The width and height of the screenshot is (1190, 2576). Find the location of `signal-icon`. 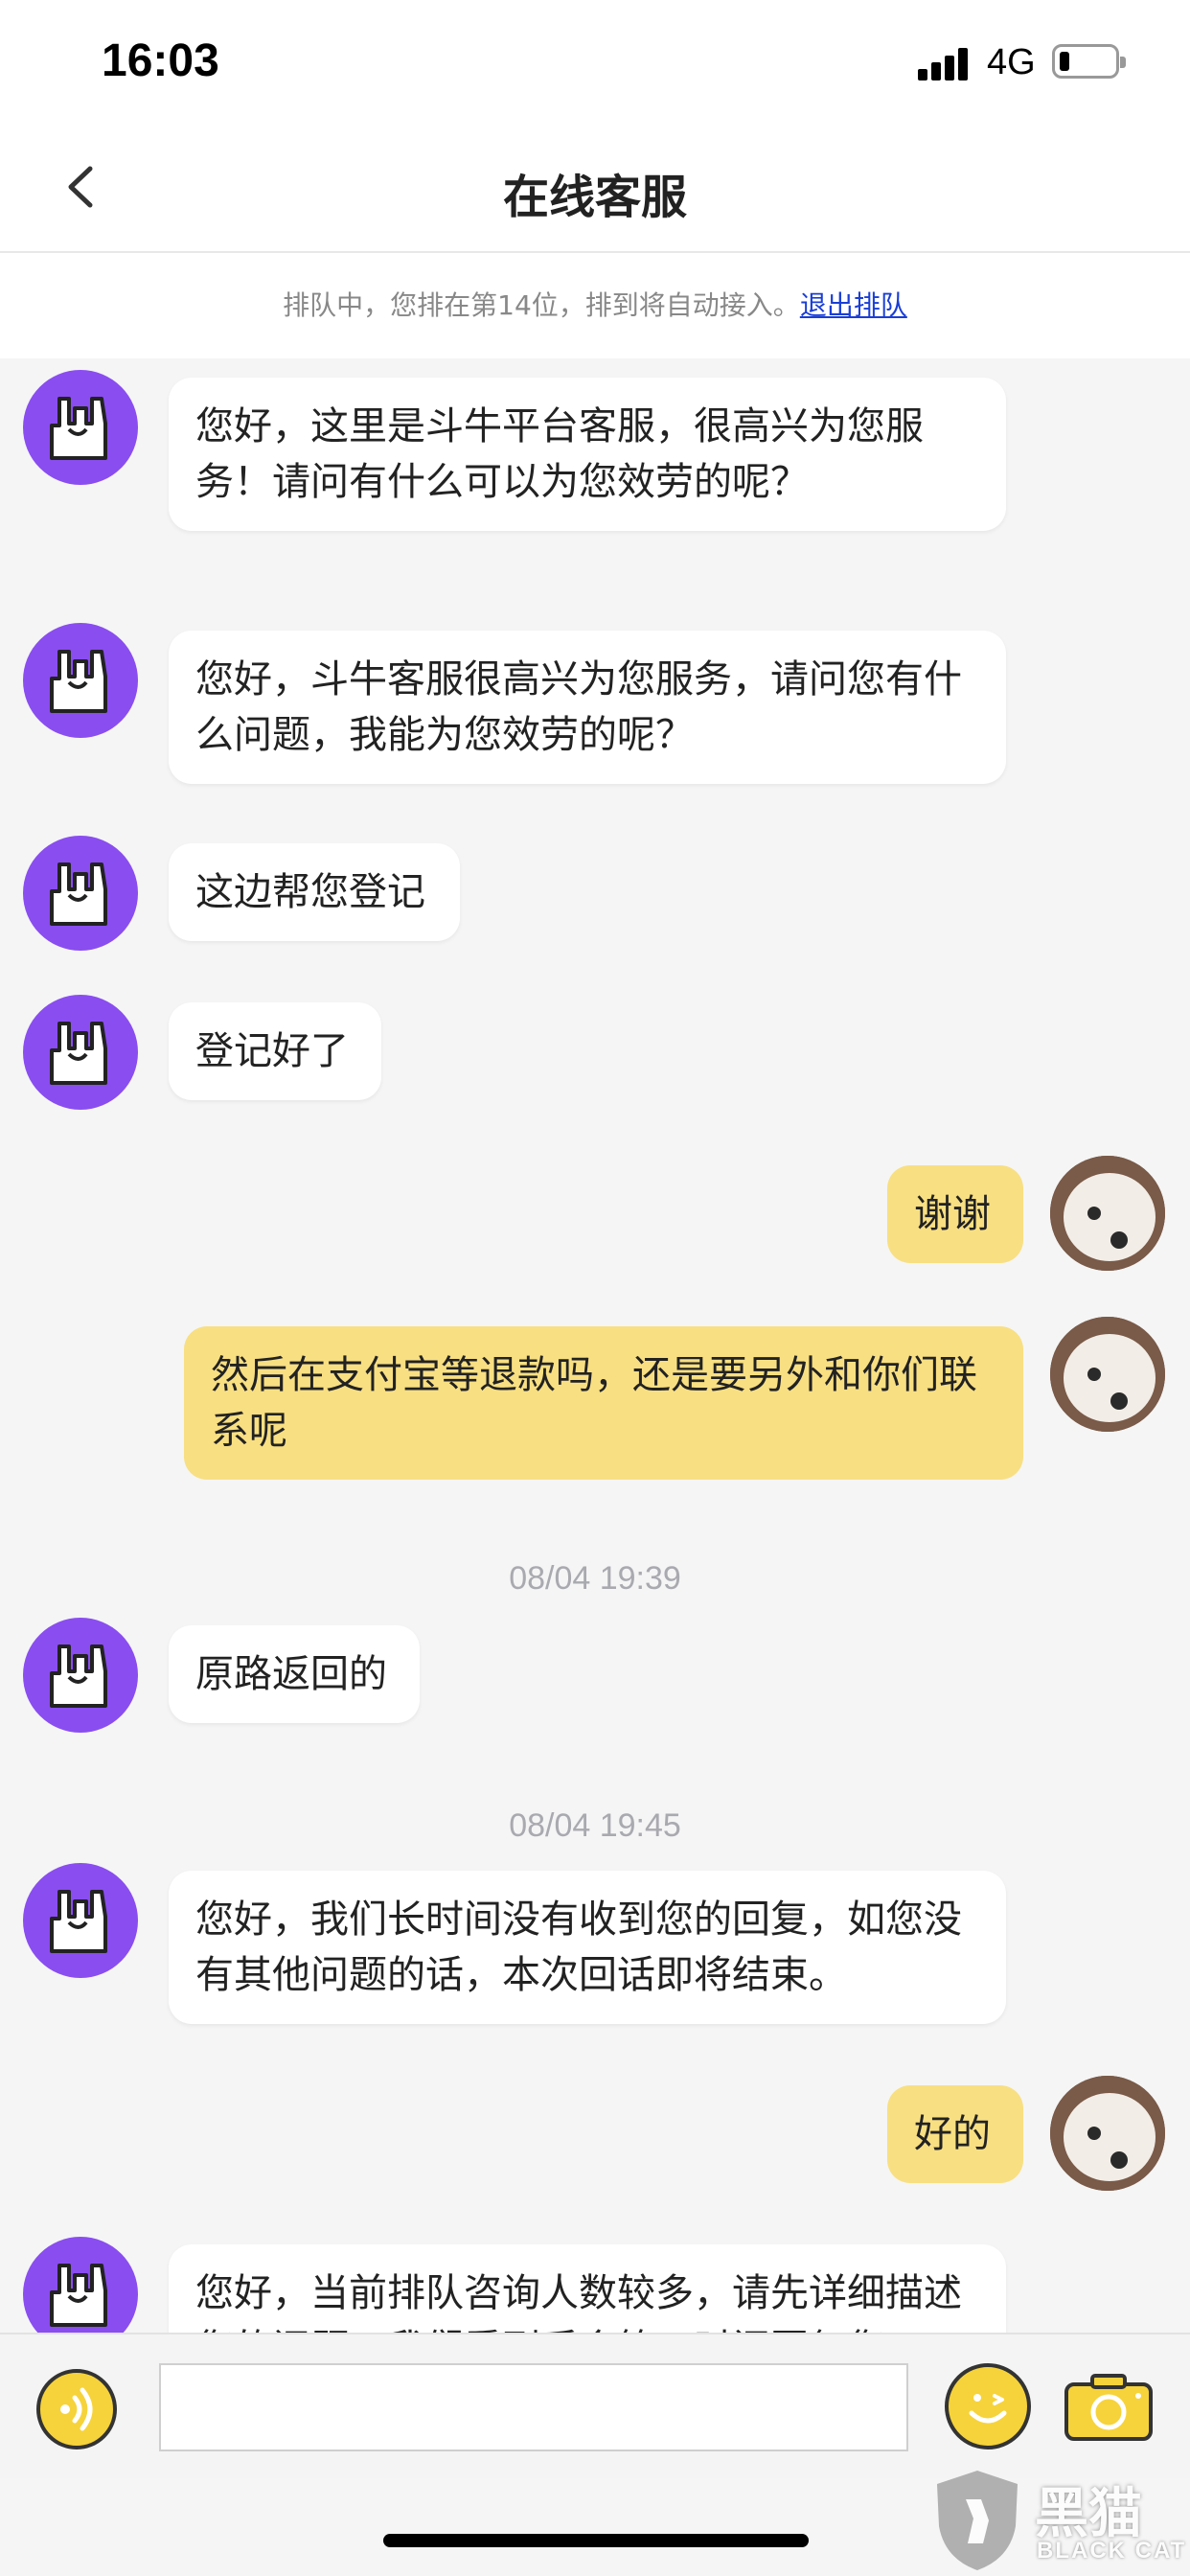

signal-icon is located at coordinates (947, 63).